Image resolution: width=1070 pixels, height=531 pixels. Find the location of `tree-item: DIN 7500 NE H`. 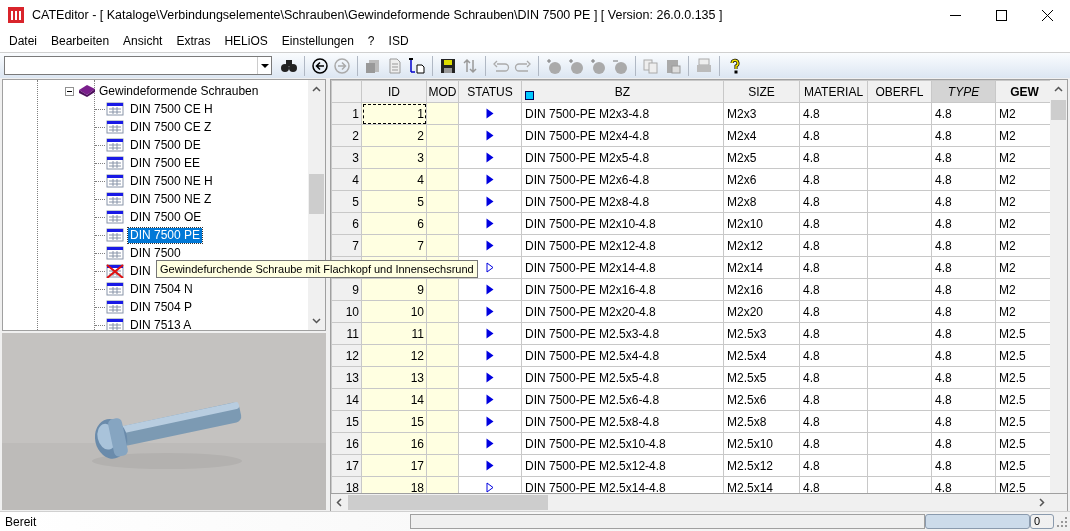

tree-item: DIN 7500 NE H is located at coordinates (171, 181).